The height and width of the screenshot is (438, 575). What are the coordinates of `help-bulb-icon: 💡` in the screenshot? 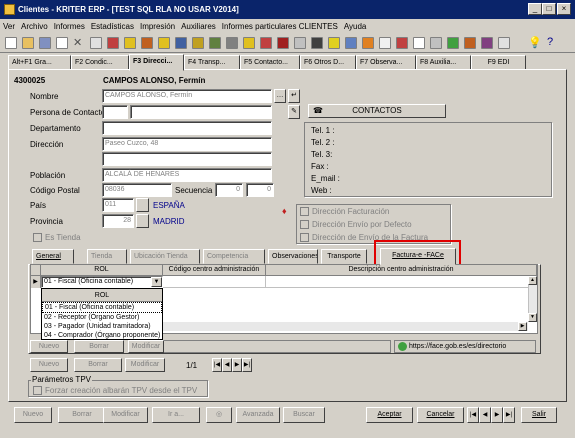 It's located at (535, 42).